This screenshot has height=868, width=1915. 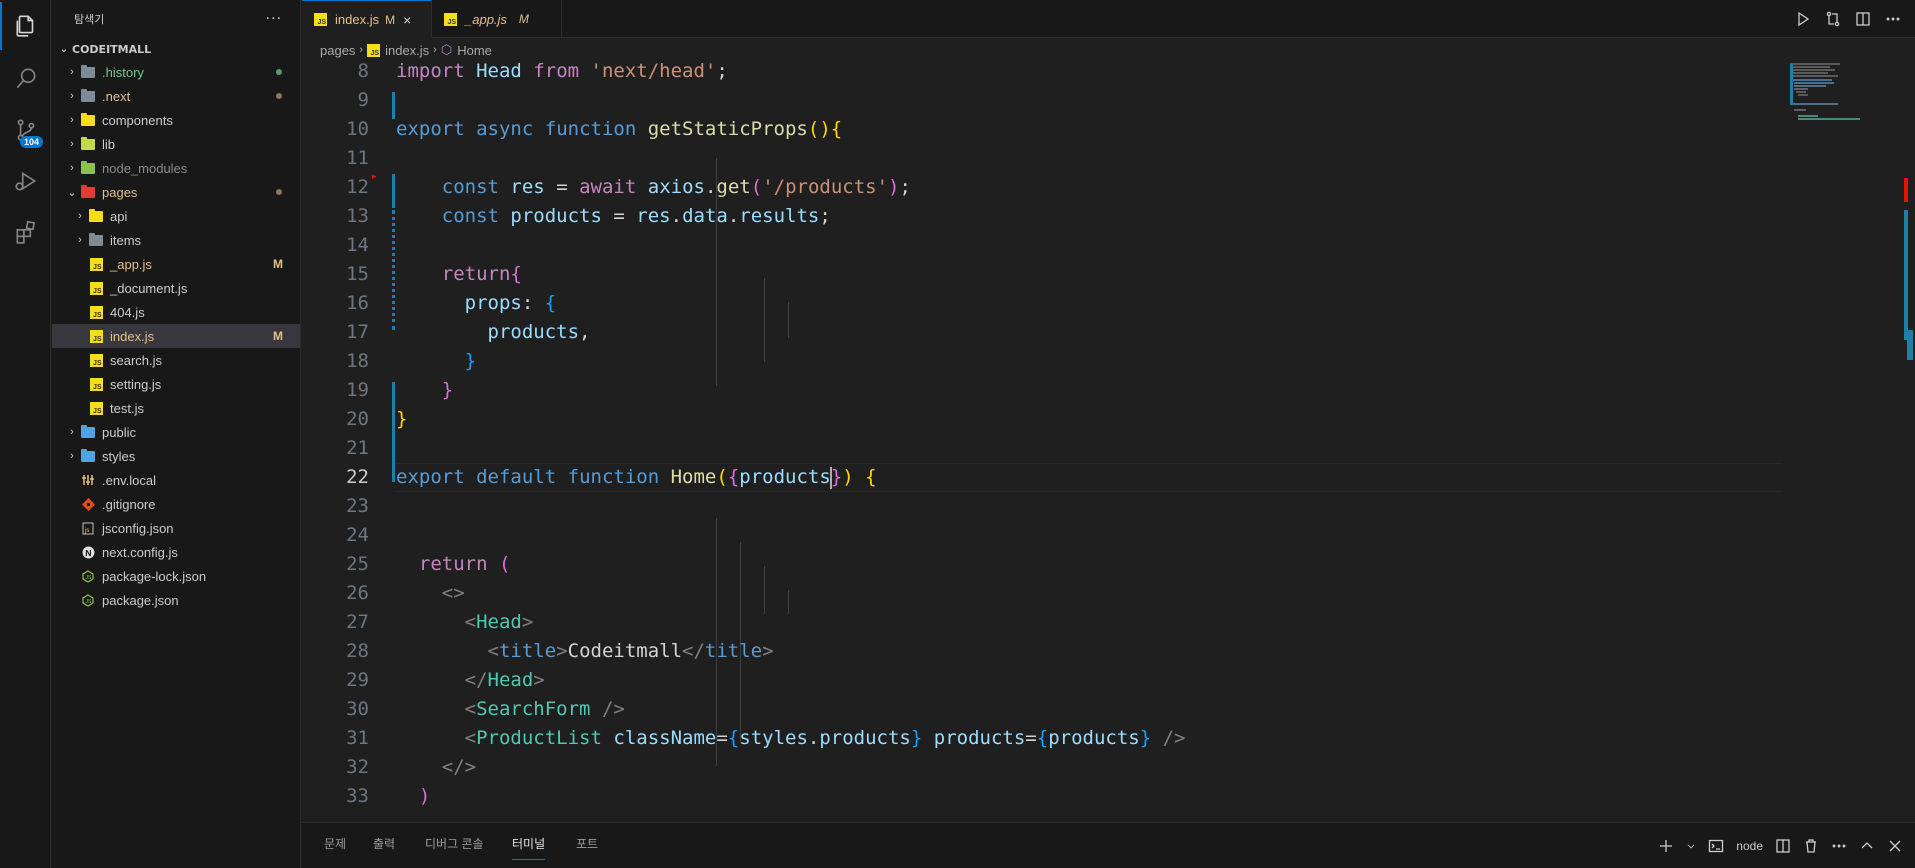 I want to click on code-line: 14, so click(x=1042, y=245).